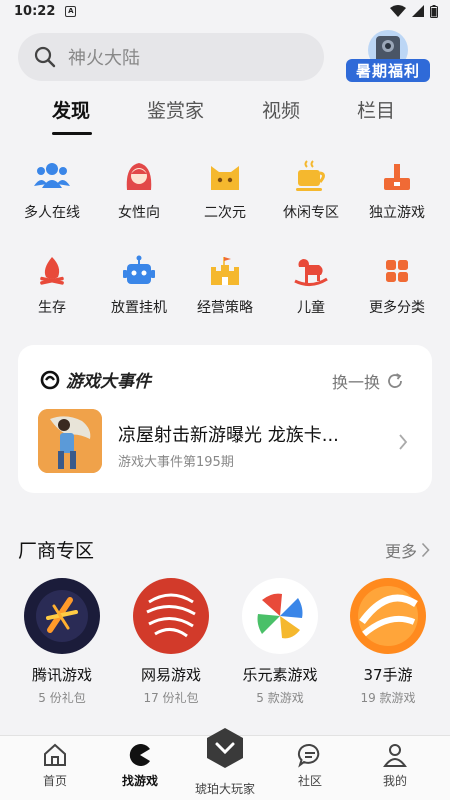 The width and height of the screenshot is (450, 800). Describe the element at coordinates (388, 616) in the screenshot. I see `37-games-logo` at that location.